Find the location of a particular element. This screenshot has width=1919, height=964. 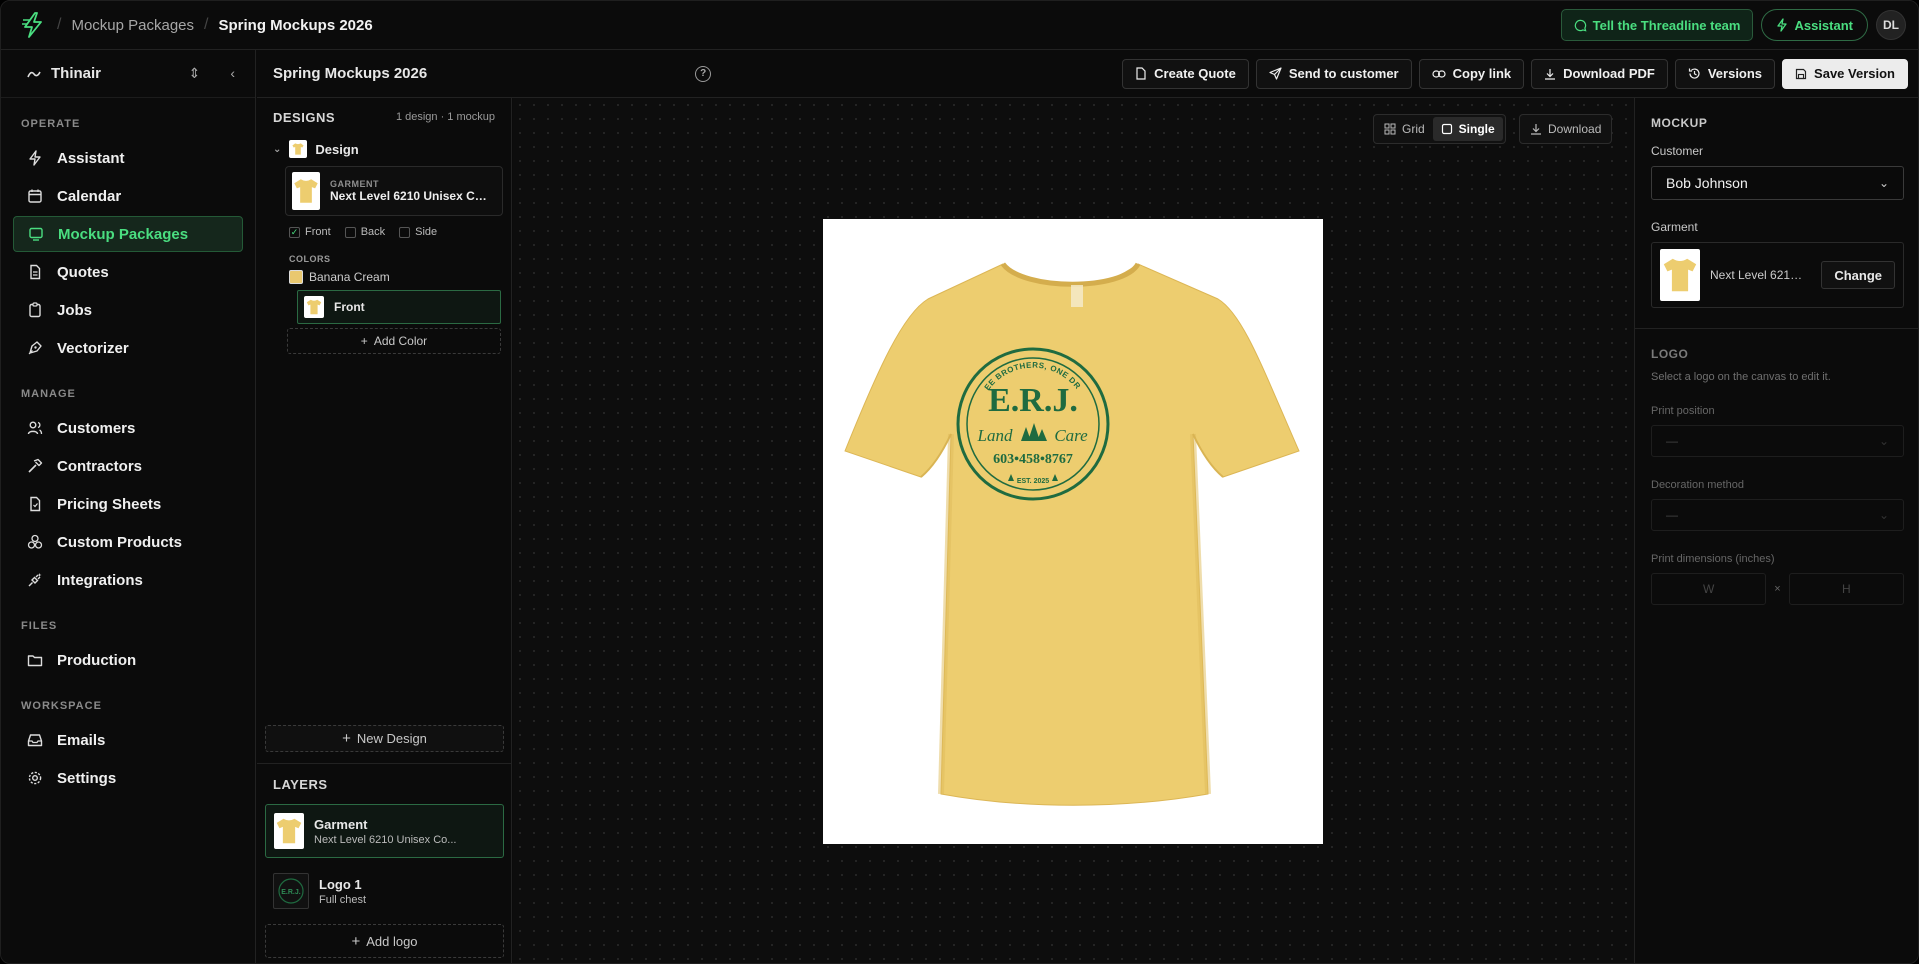

sidebar-item-settings: Settings is located at coordinates (128, 778).